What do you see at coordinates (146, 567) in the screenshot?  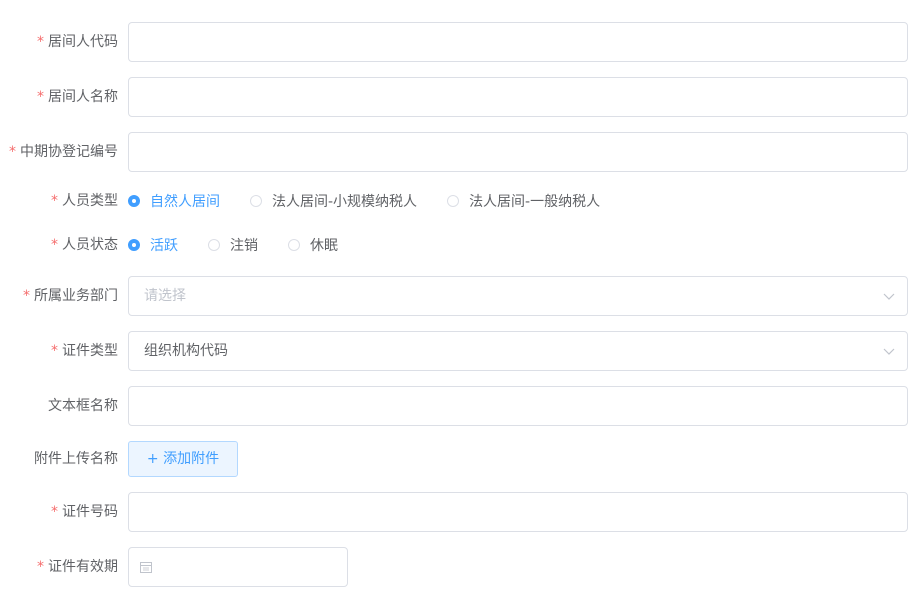 I see `calendar-icon` at bounding box center [146, 567].